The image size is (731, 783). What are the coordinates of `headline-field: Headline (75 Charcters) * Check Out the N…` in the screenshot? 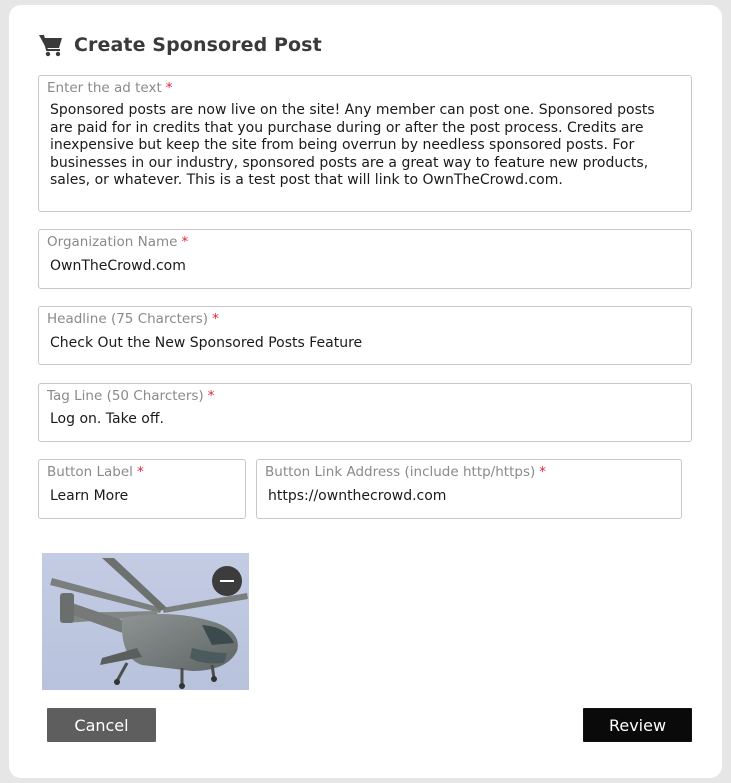 It's located at (365, 335).